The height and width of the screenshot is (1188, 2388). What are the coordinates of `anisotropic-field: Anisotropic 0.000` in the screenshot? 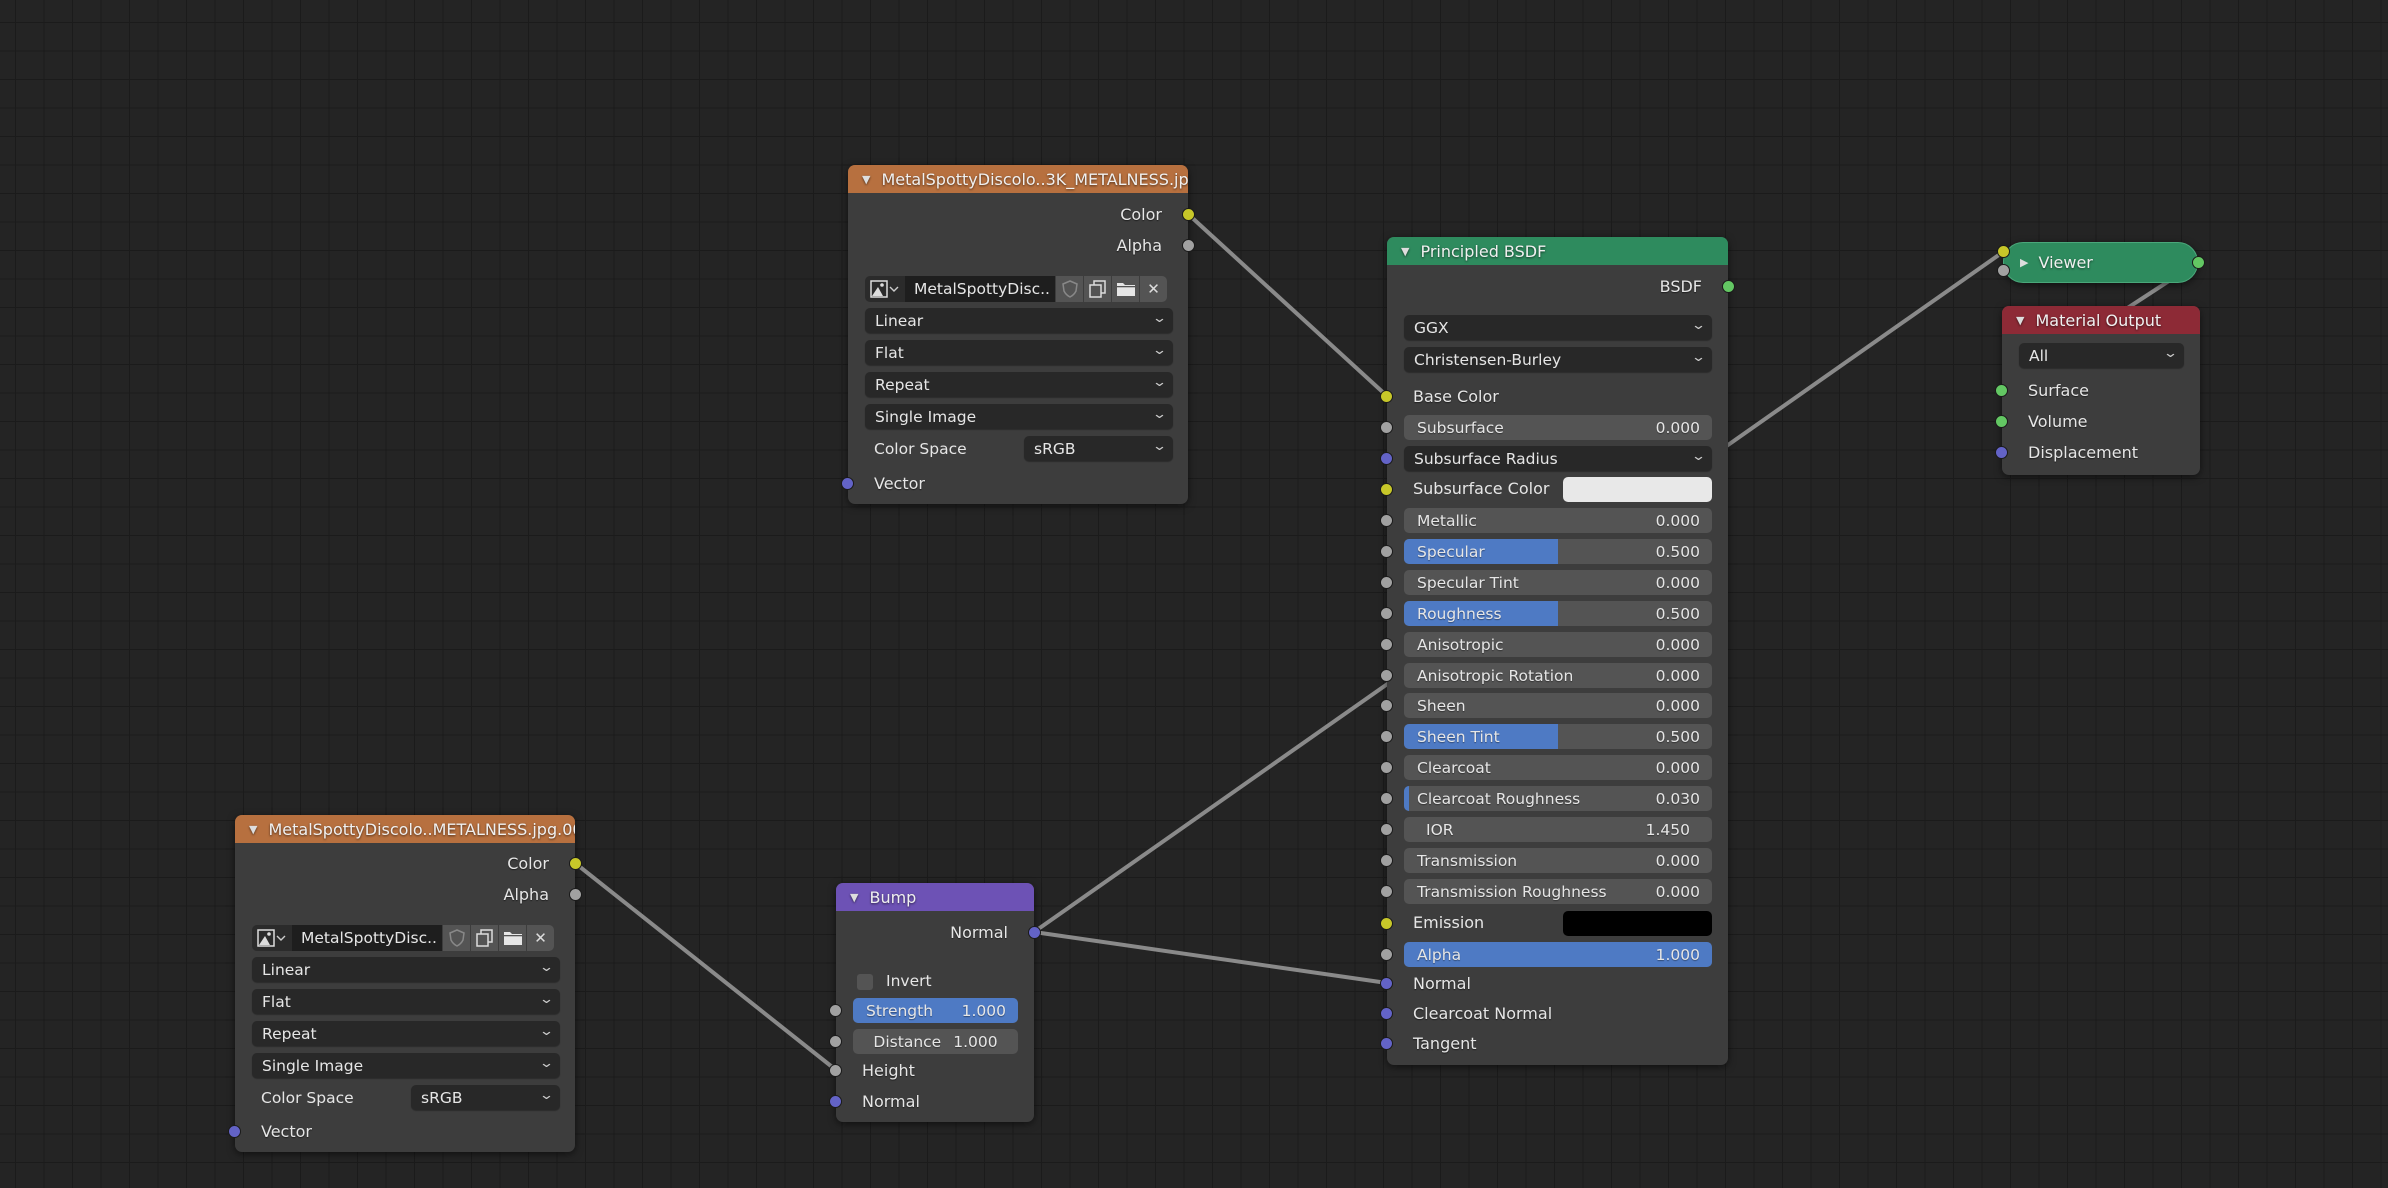 It's located at (1558, 644).